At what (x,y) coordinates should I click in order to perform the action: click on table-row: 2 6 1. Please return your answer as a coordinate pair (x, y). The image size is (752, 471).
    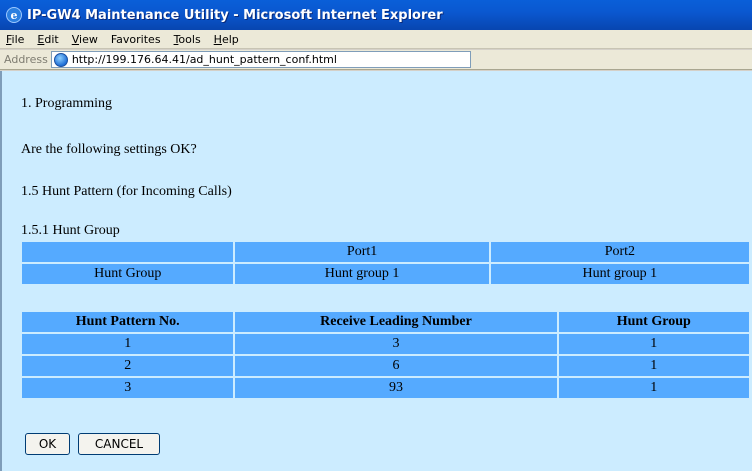
    Looking at the image, I should click on (385, 366).